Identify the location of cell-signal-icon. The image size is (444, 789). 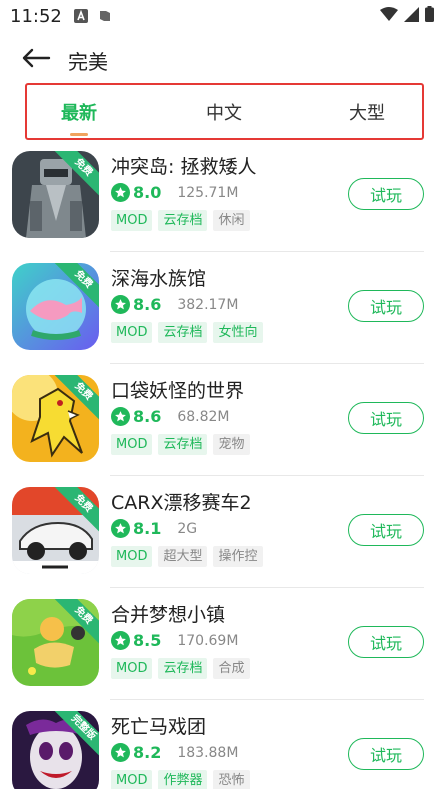
(411, 16).